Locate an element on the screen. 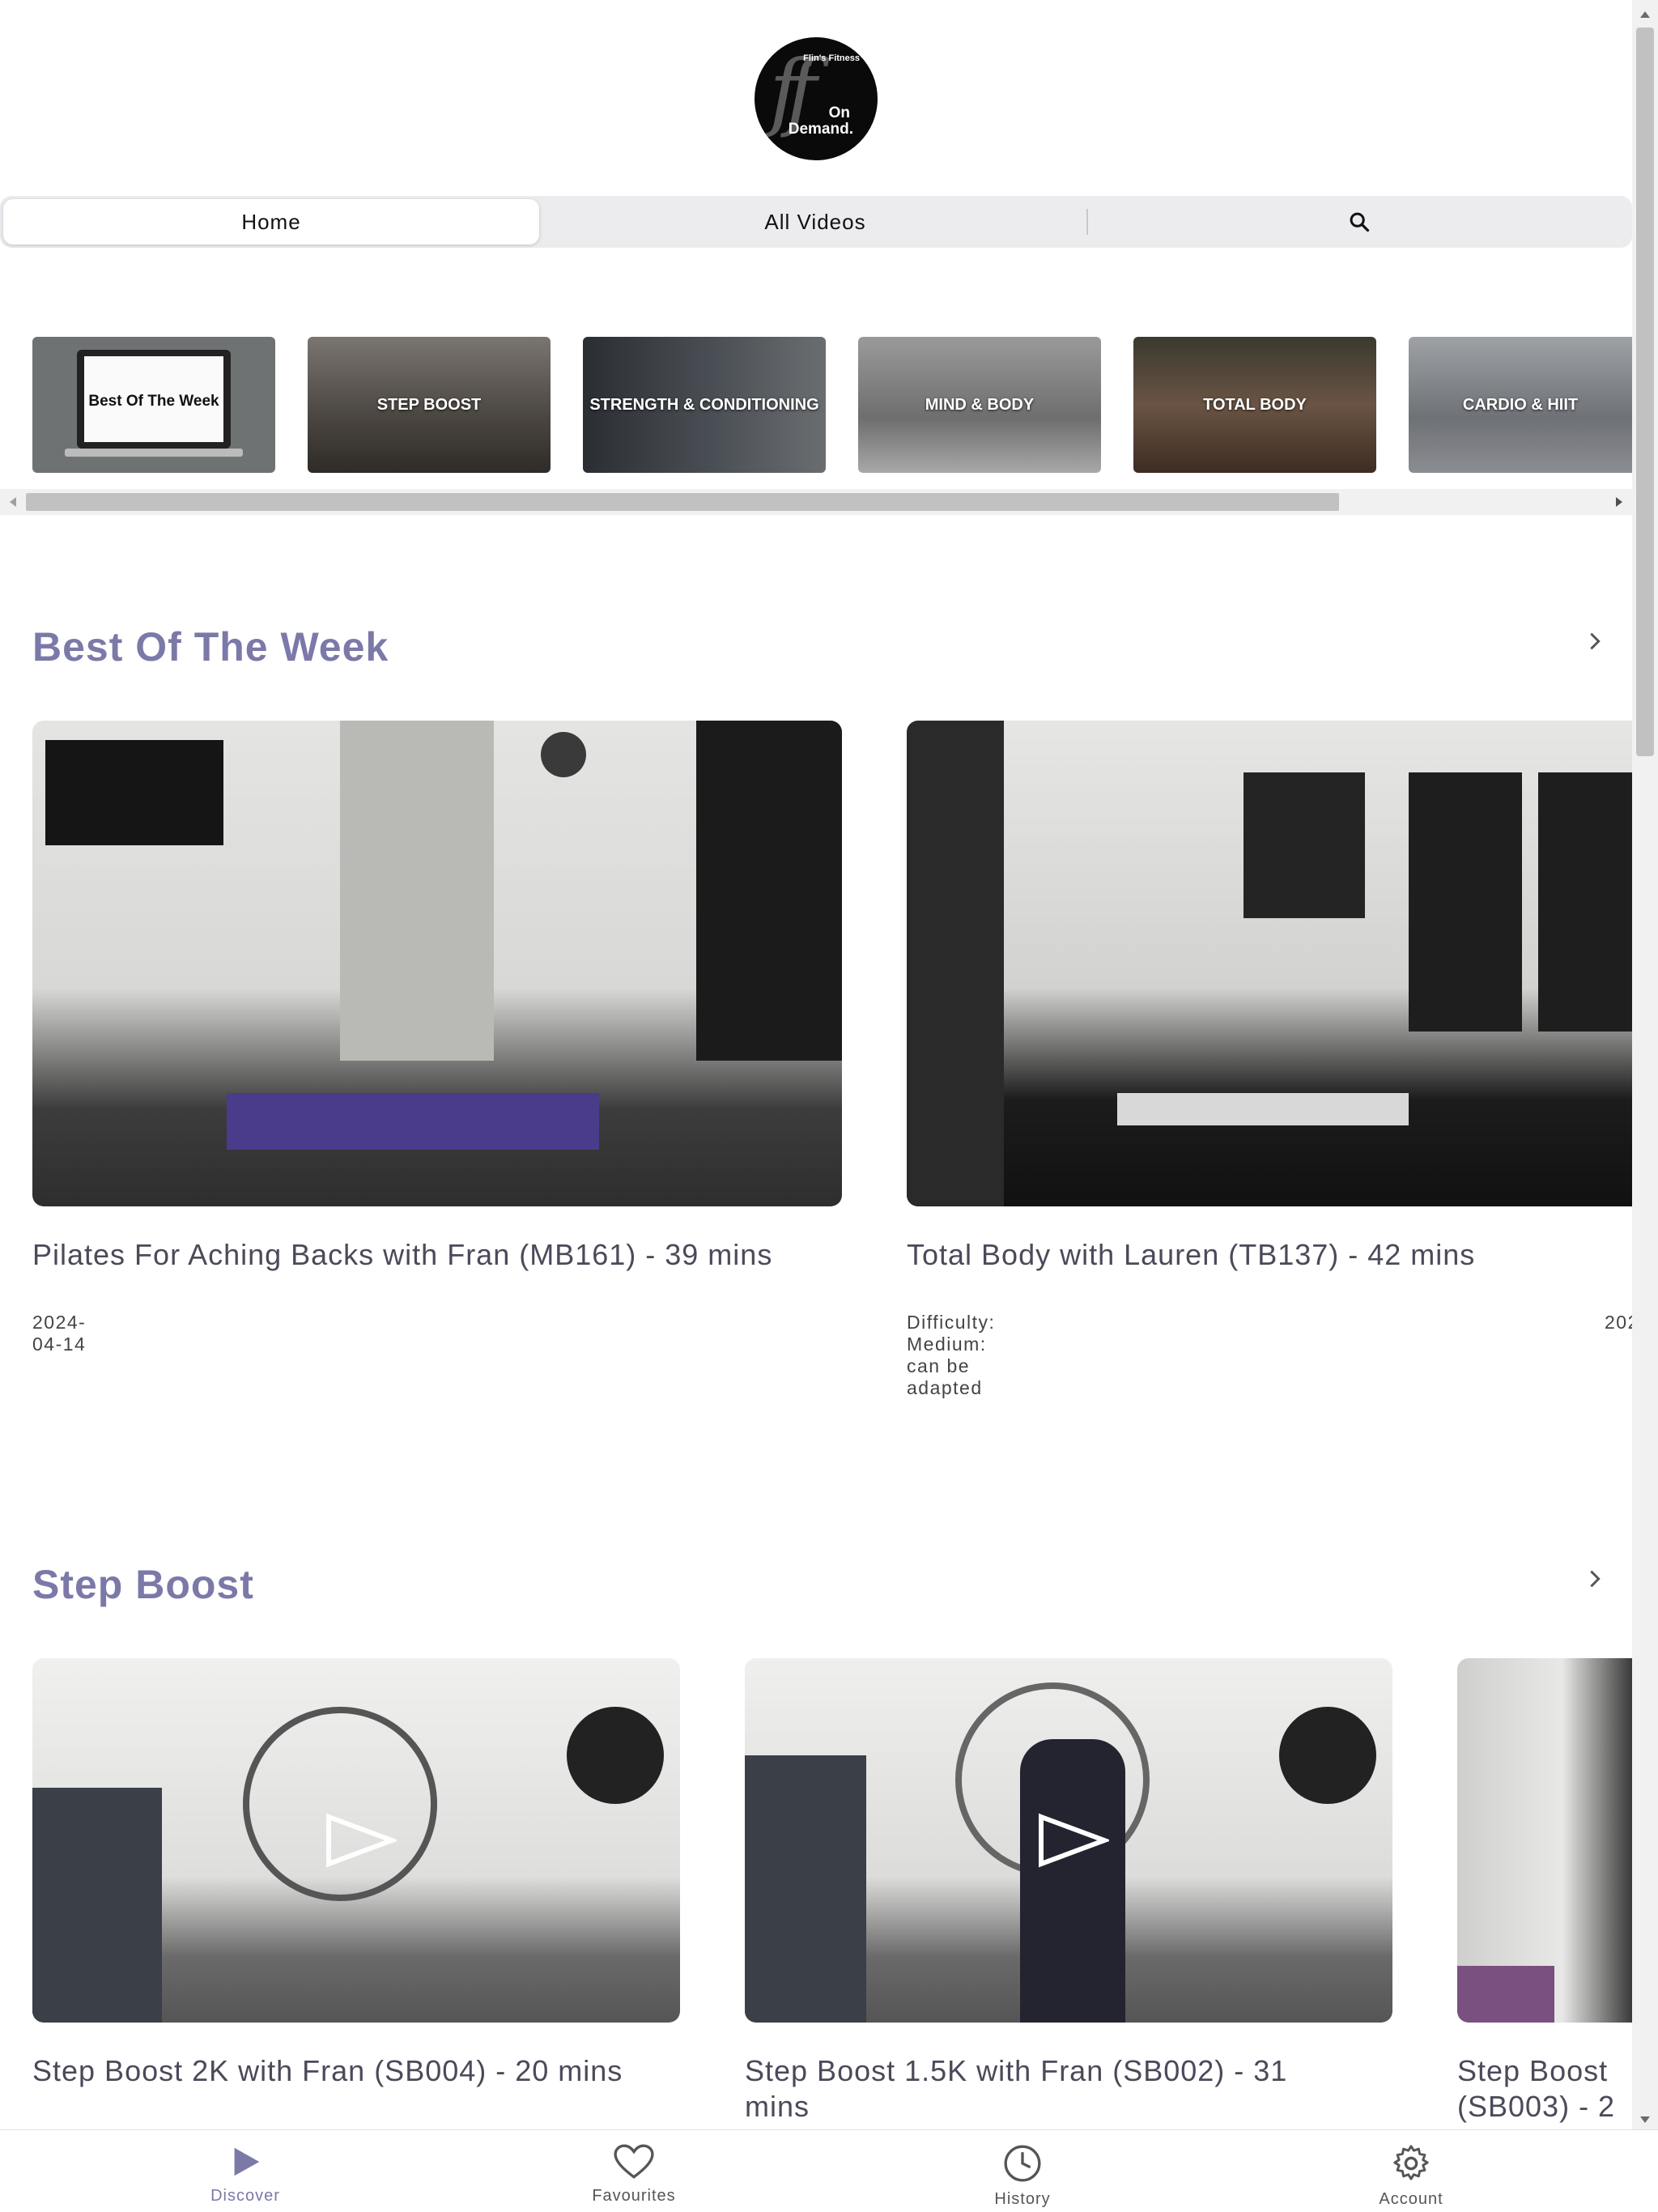 This screenshot has width=1658, height=2212. scroll-up-arrow is located at coordinates (1645, 14).